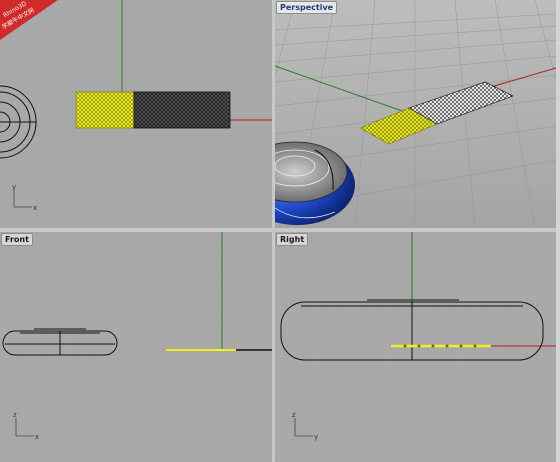 This screenshot has width=560, height=462. I want to click on side-panel-edge, so click(558, 231).